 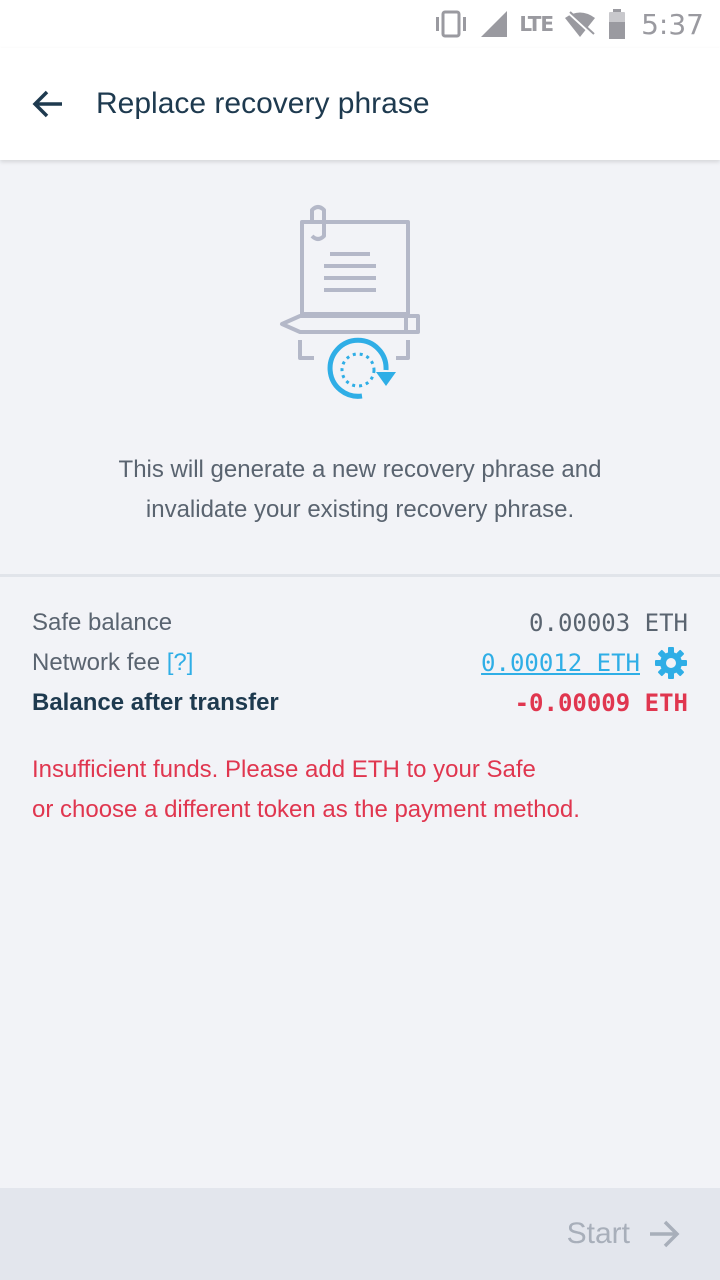 I want to click on network-fee-row: Network fee [?] 0.00012 ETH, so click(x=360, y=663).